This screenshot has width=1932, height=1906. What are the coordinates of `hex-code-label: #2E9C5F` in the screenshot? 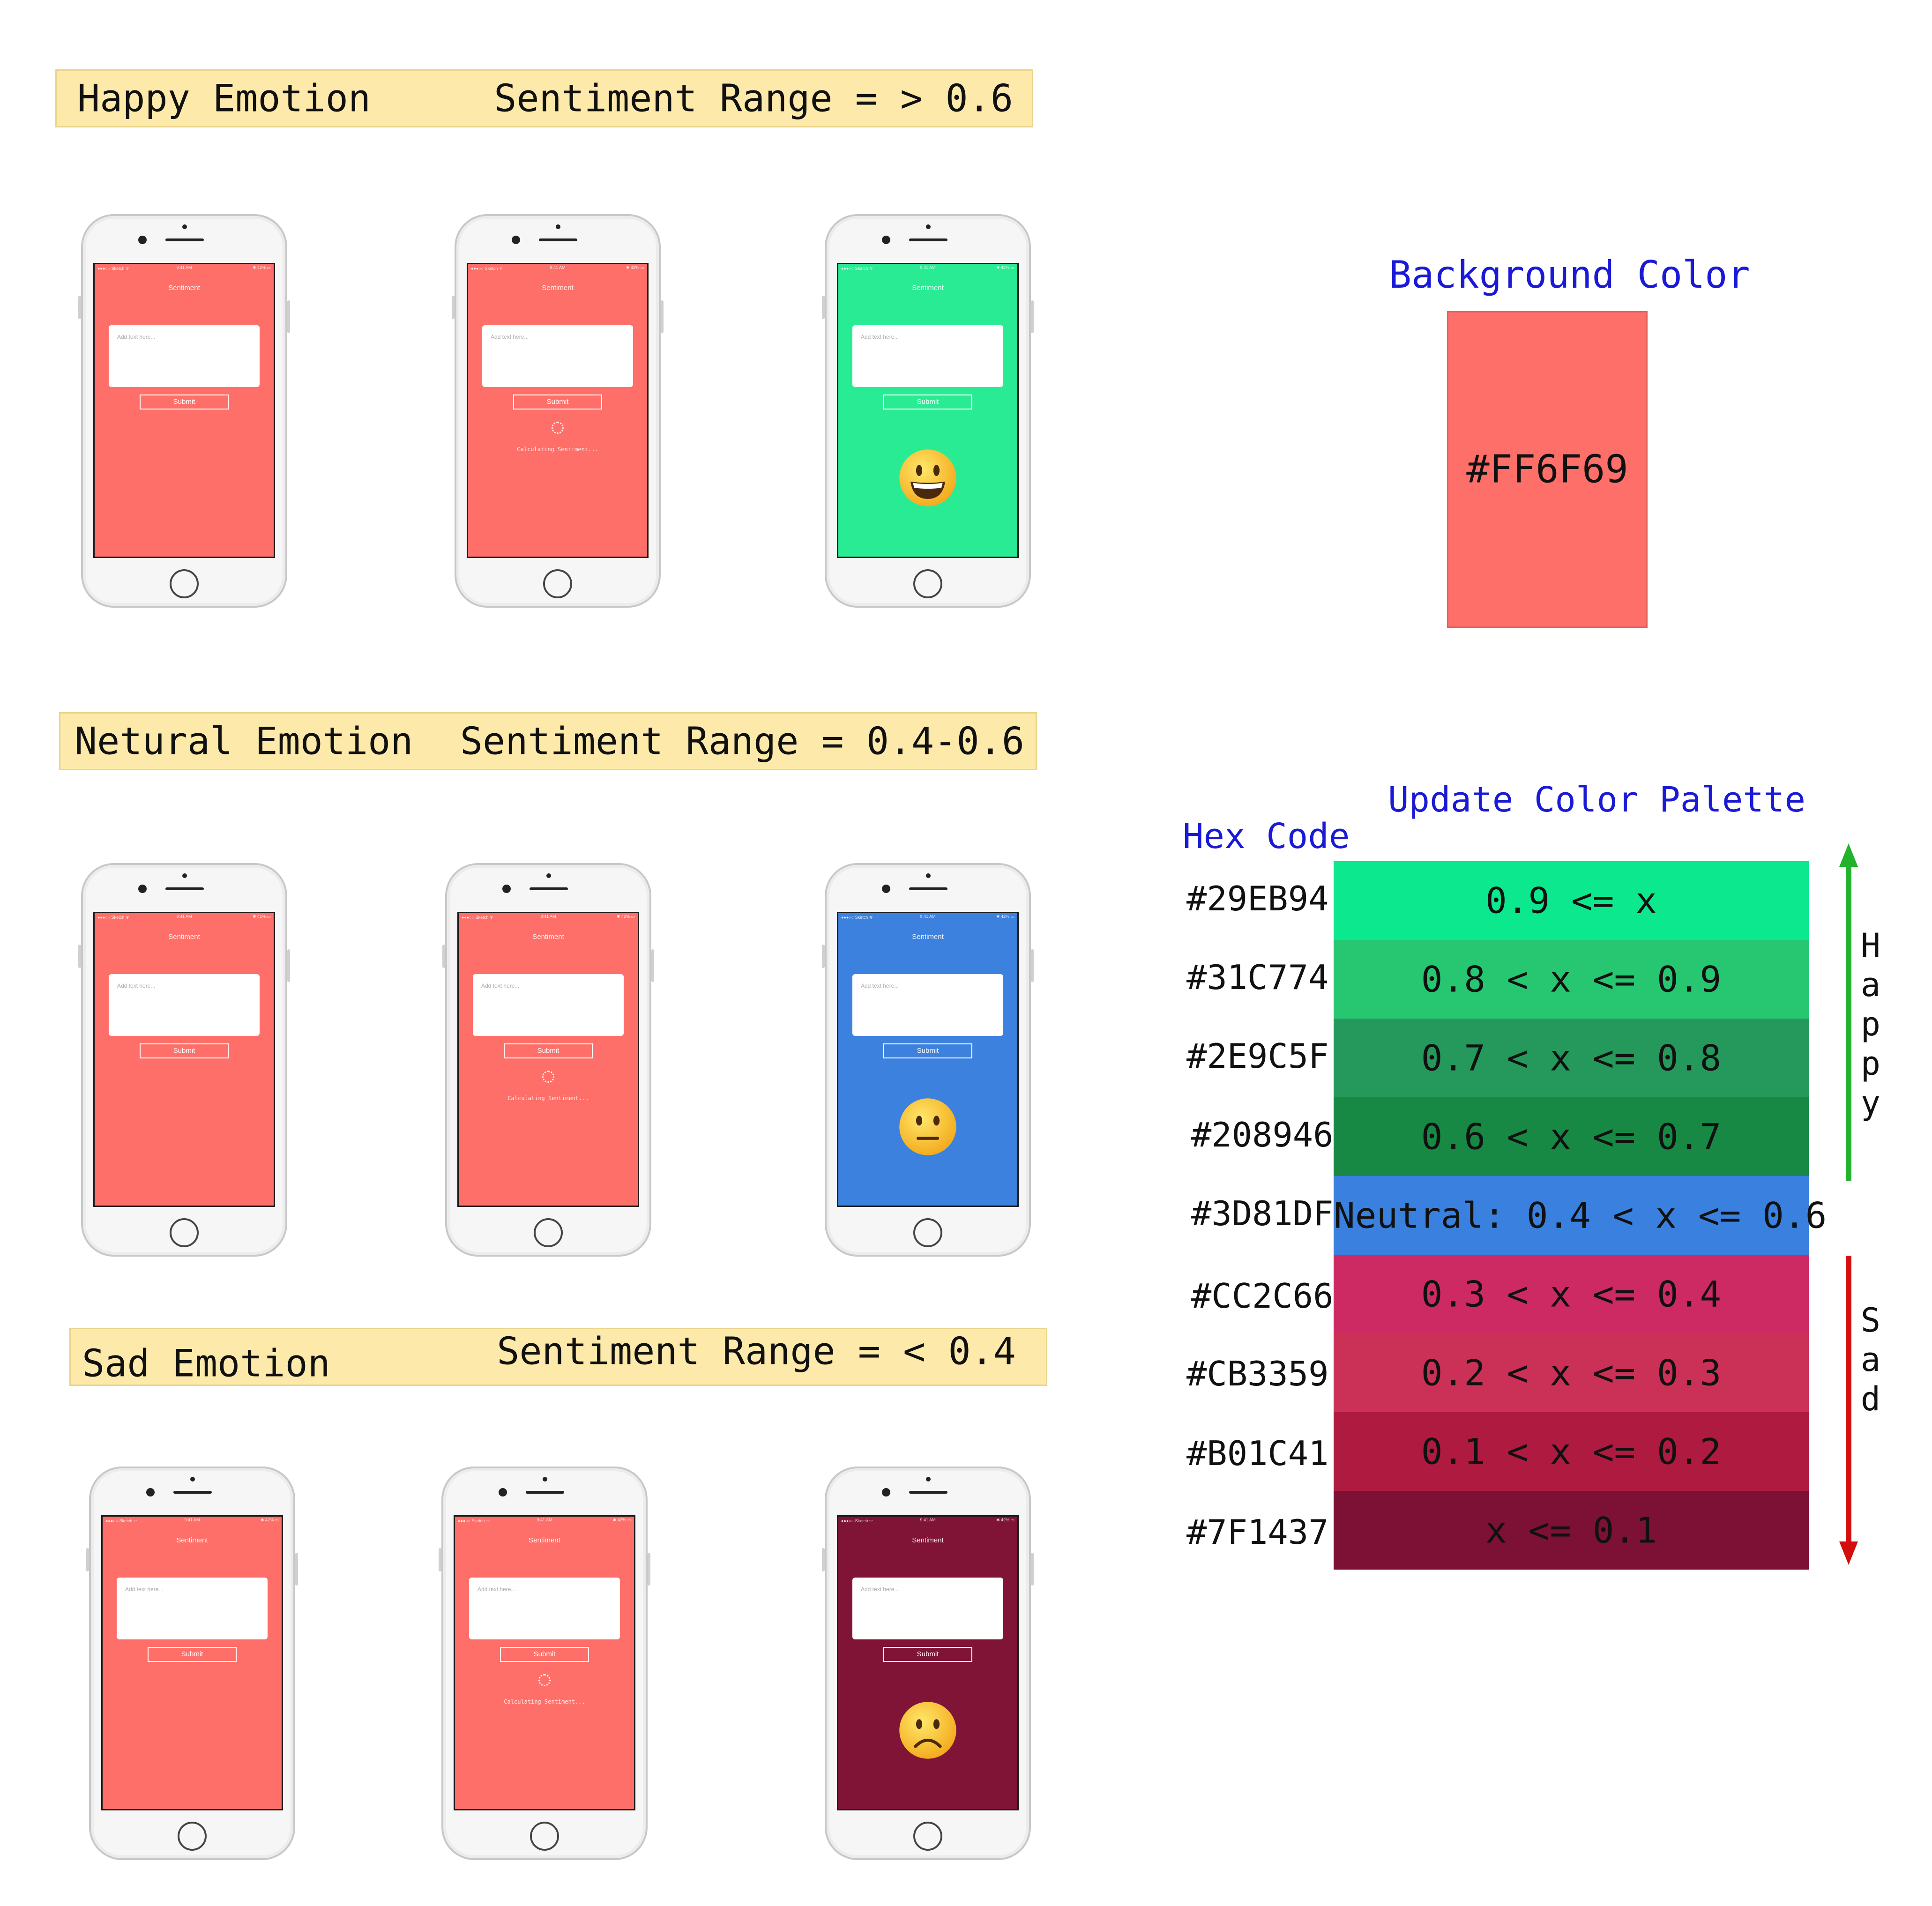 It's located at (1257, 1056).